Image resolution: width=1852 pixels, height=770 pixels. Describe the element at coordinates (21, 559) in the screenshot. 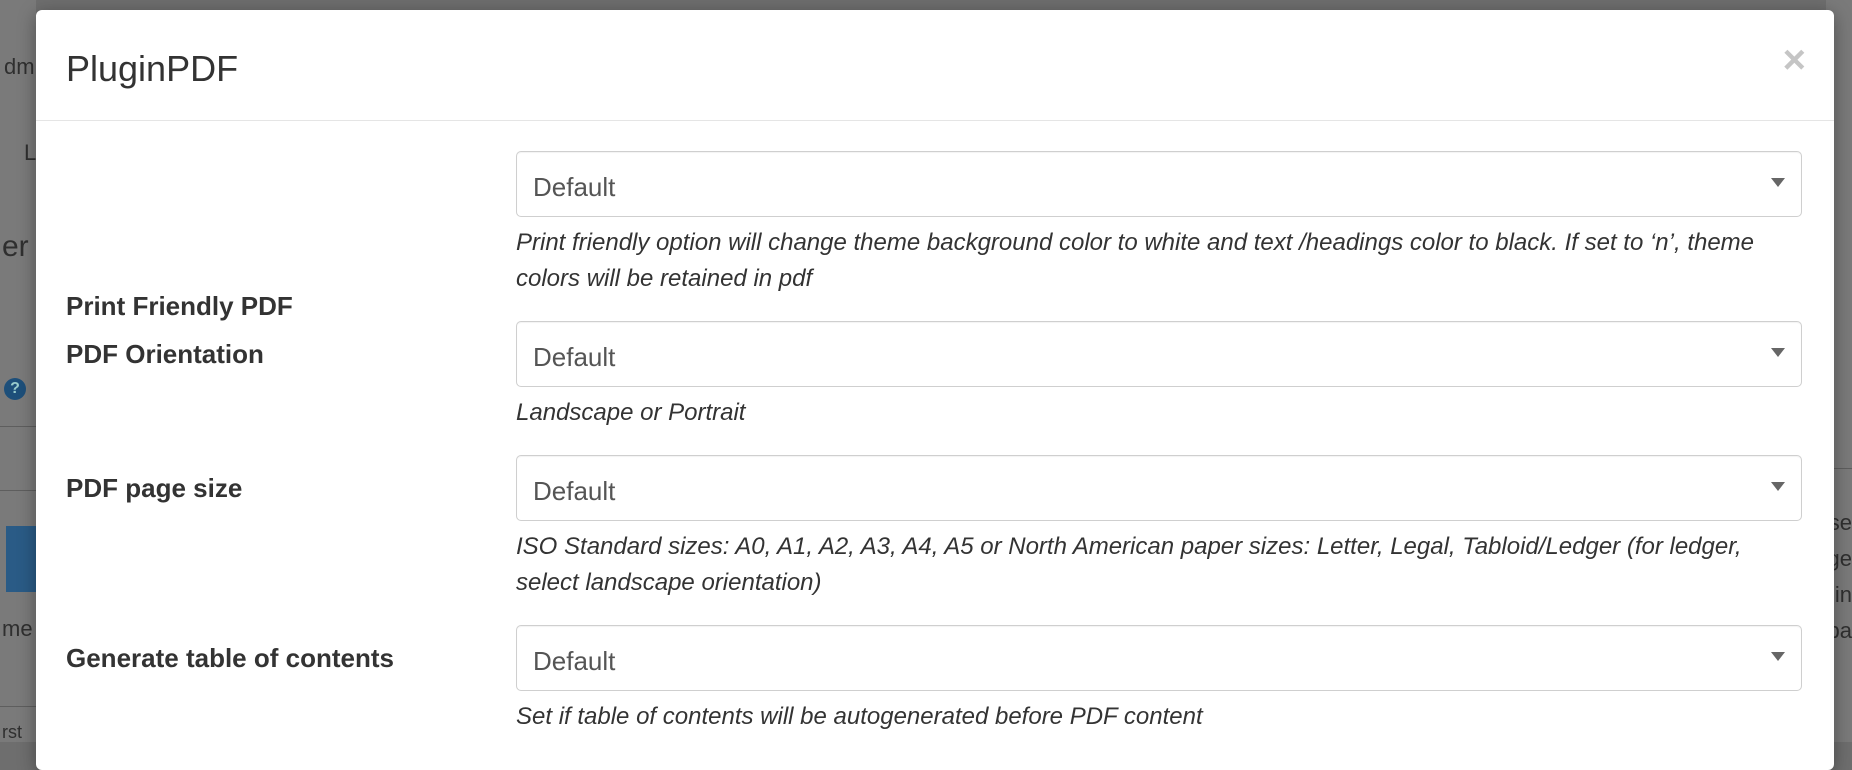

I see `background-button` at that location.